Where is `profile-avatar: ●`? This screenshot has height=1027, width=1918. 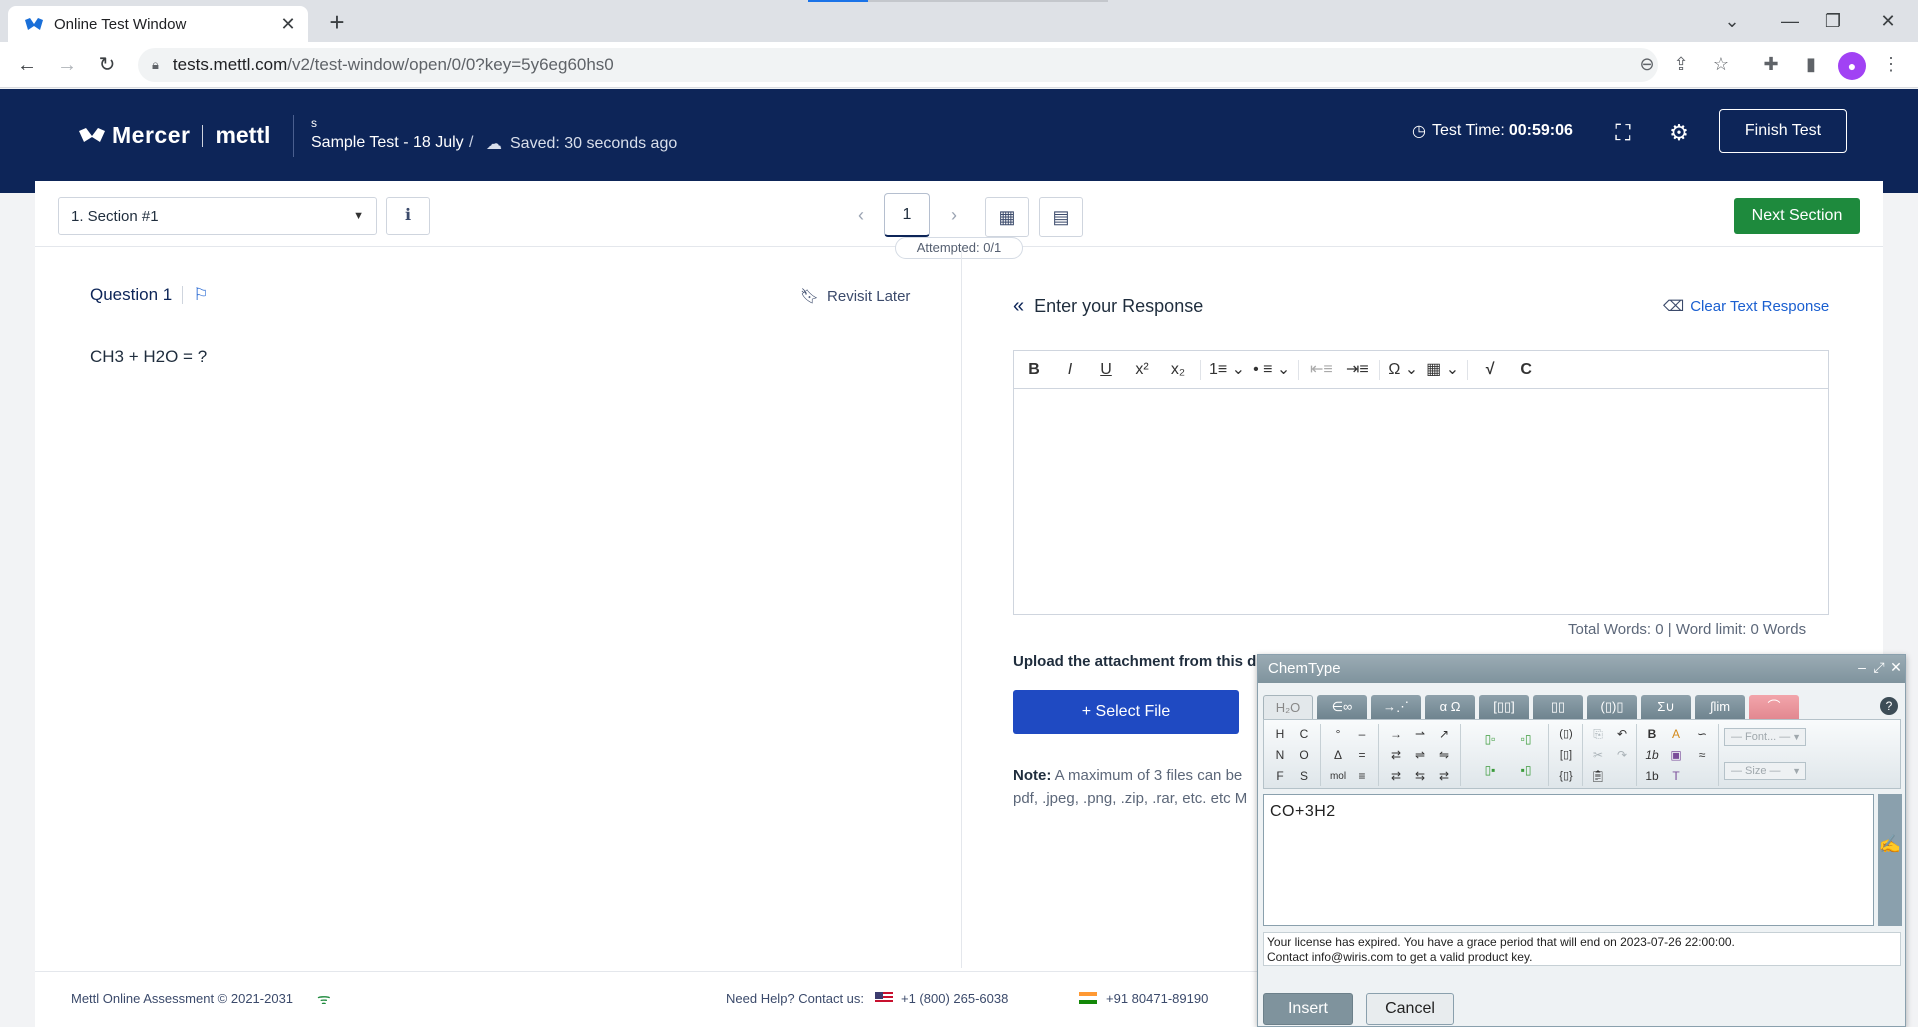 profile-avatar: ● is located at coordinates (1852, 66).